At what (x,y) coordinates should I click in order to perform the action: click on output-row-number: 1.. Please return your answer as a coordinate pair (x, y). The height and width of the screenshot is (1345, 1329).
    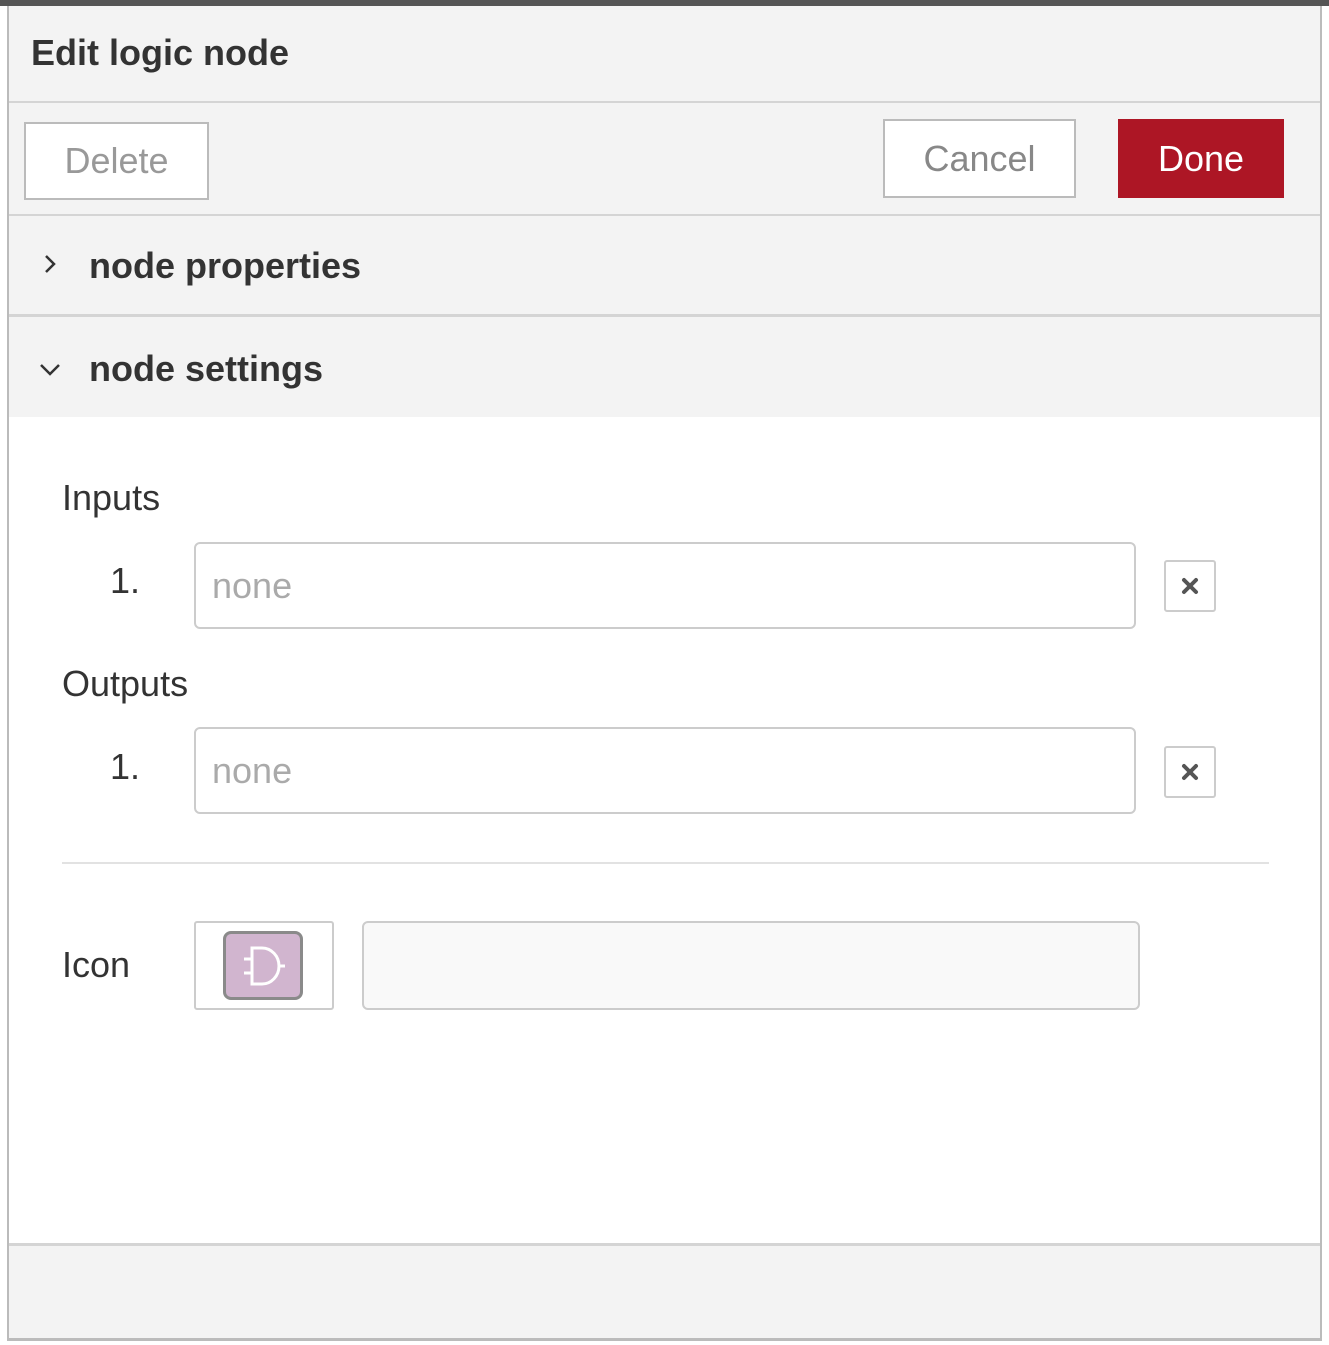
    Looking at the image, I should click on (125, 766).